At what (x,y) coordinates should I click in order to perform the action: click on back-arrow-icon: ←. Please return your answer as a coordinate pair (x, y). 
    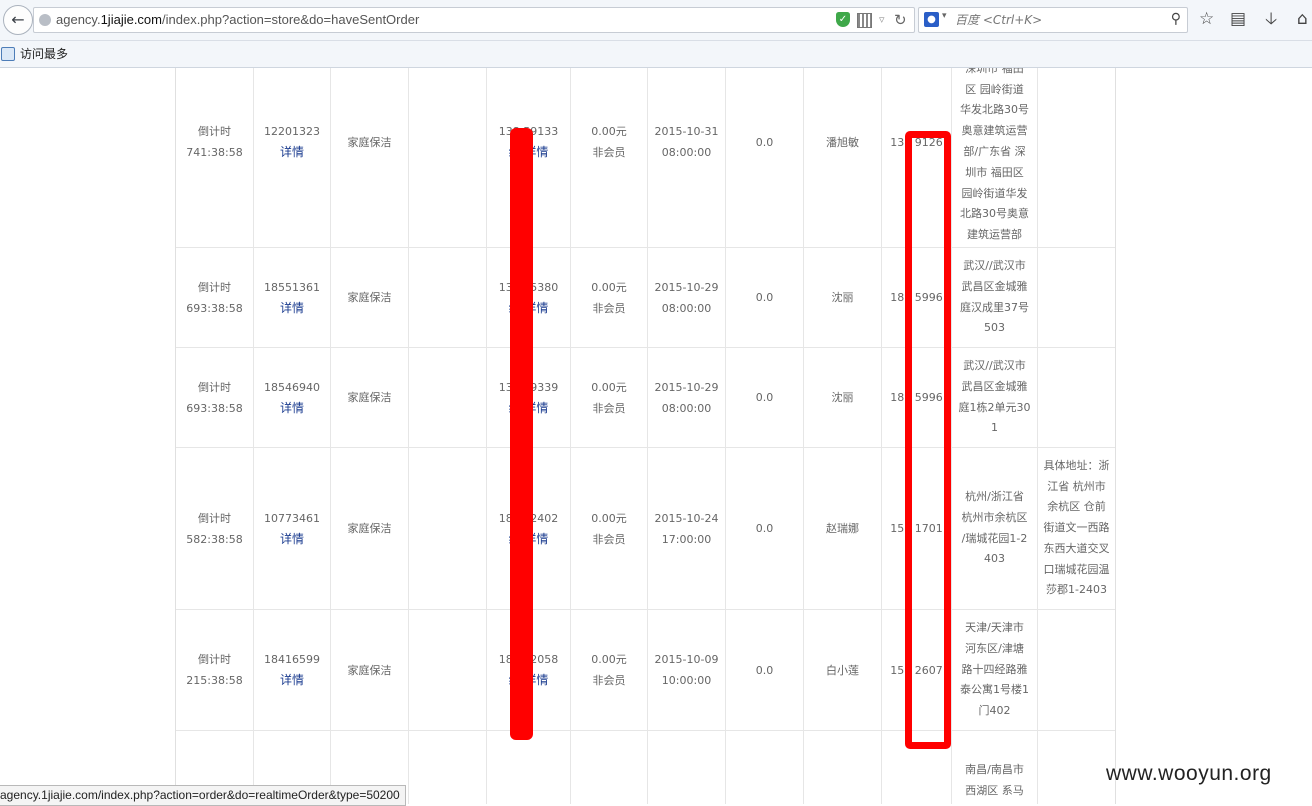
    Looking at the image, I should click on (18, 20).